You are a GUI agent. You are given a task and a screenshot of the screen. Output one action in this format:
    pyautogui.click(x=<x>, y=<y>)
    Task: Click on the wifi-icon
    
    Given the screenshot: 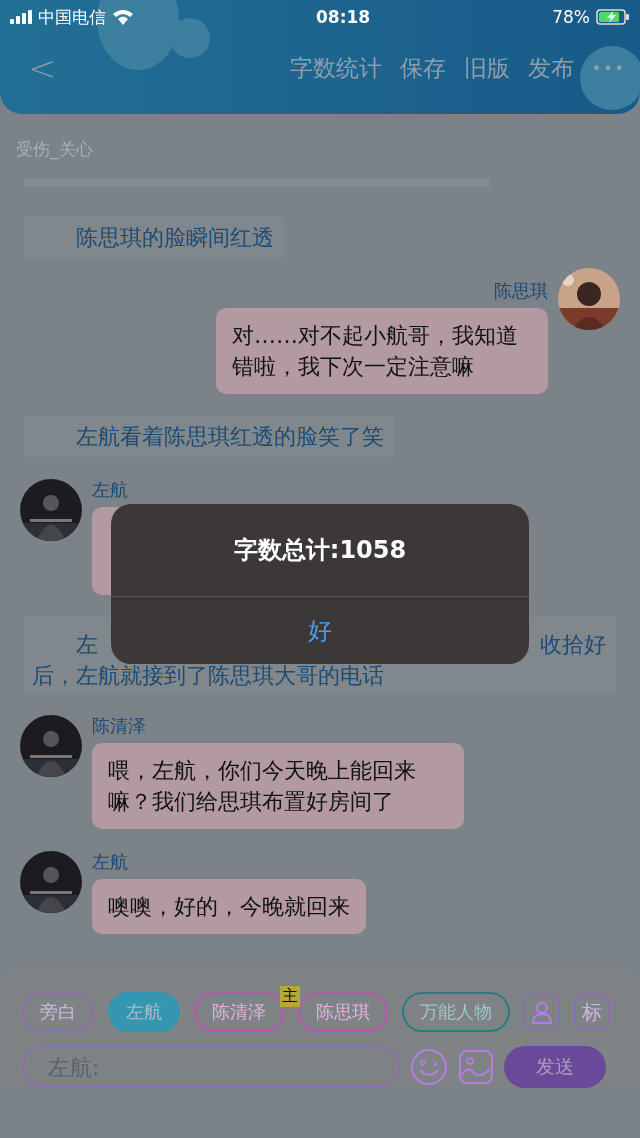 What is the action you would take?
    pyautogui.click(x=123, y=17)
    